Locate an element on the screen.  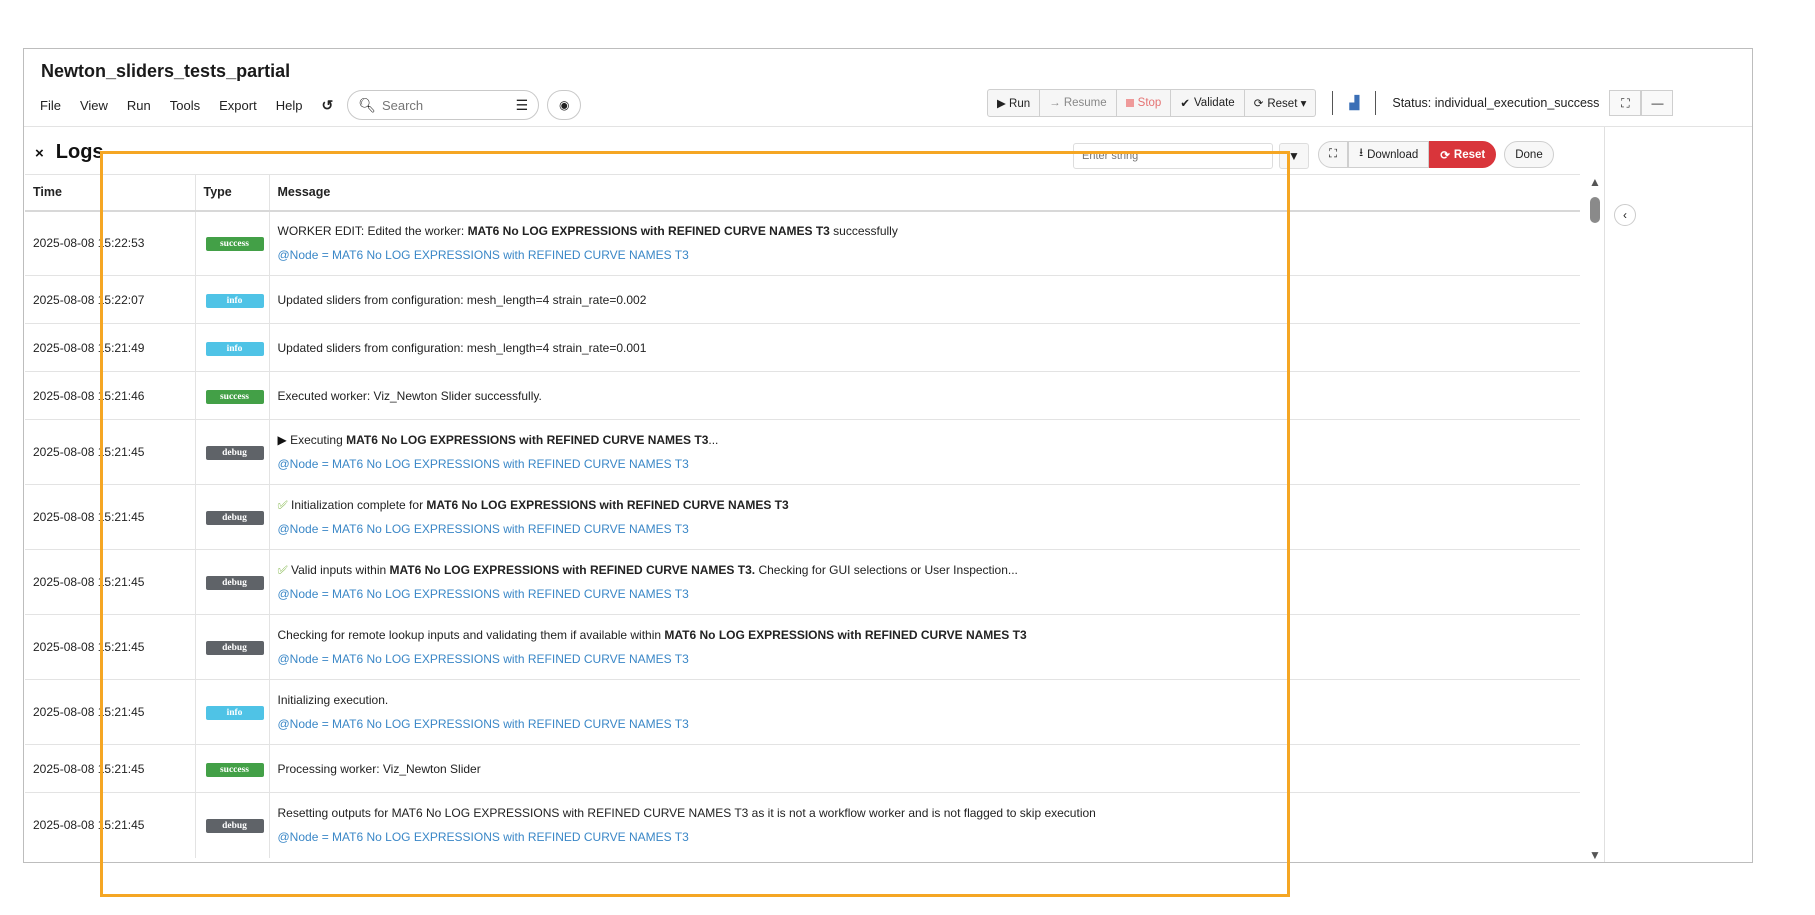
chevron-left-icon: ‹ is located at coordinates (1625, 215).